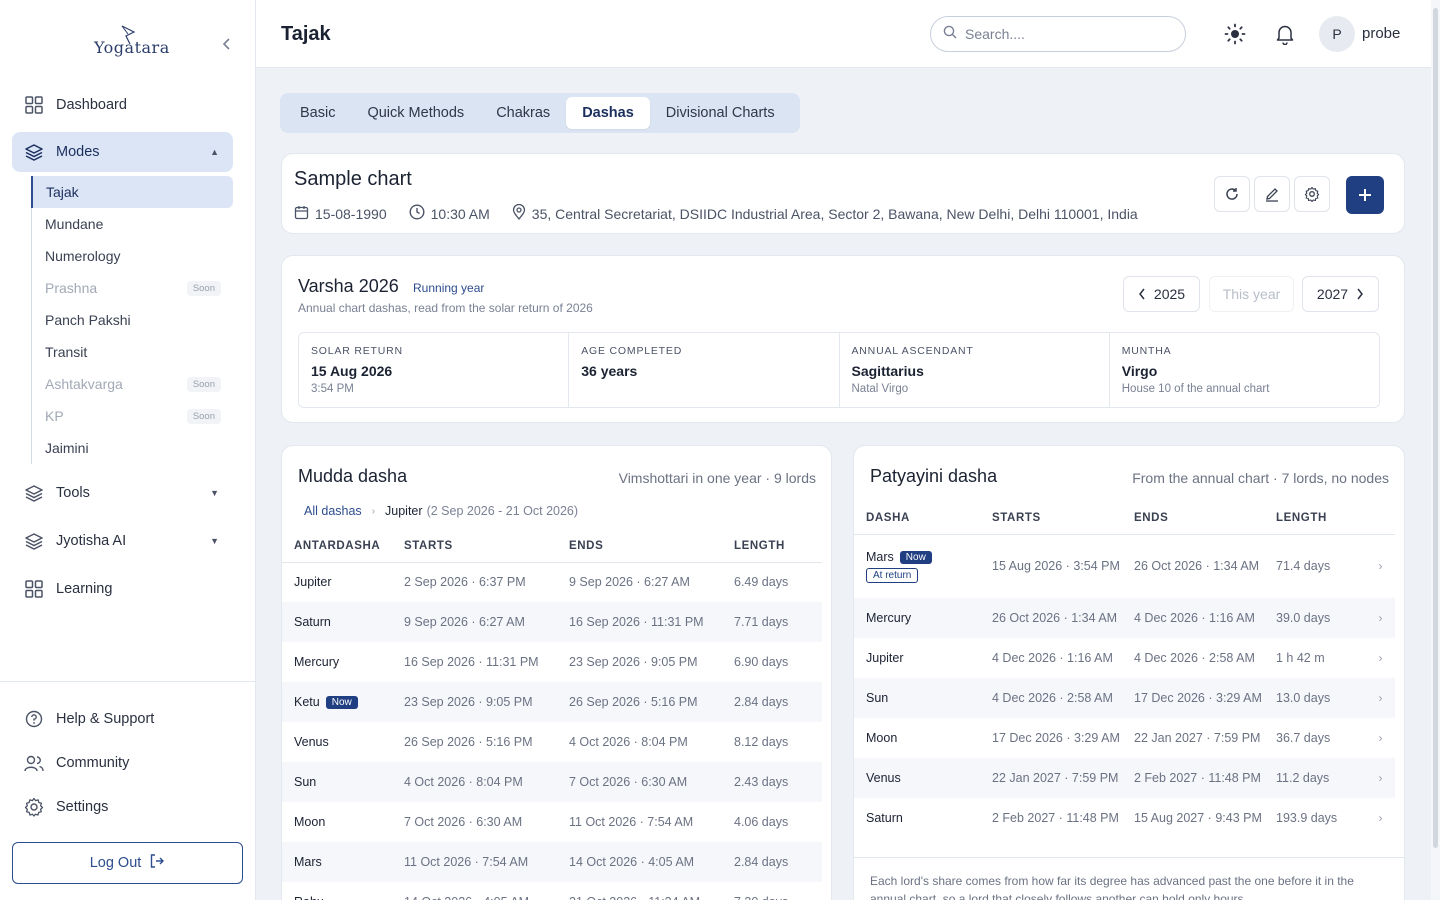  What do you see at coordinates (122, 541) in the screenshot?
I see `sidebar-item-jyotisha-ai: Jyotisha AI ▼` at bounding box center [122, 541].